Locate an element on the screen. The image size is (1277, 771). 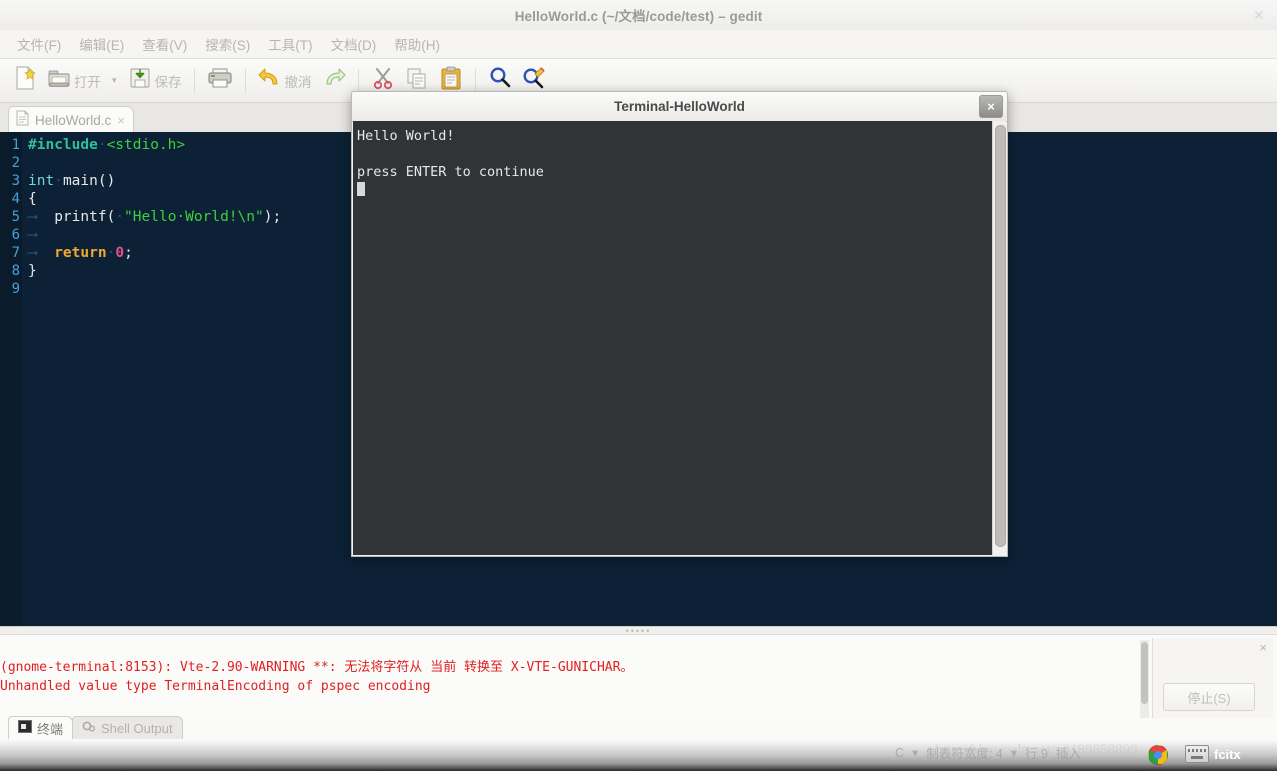
shell-output-scrollbar-thumb is located at coordinates (1144, 673).